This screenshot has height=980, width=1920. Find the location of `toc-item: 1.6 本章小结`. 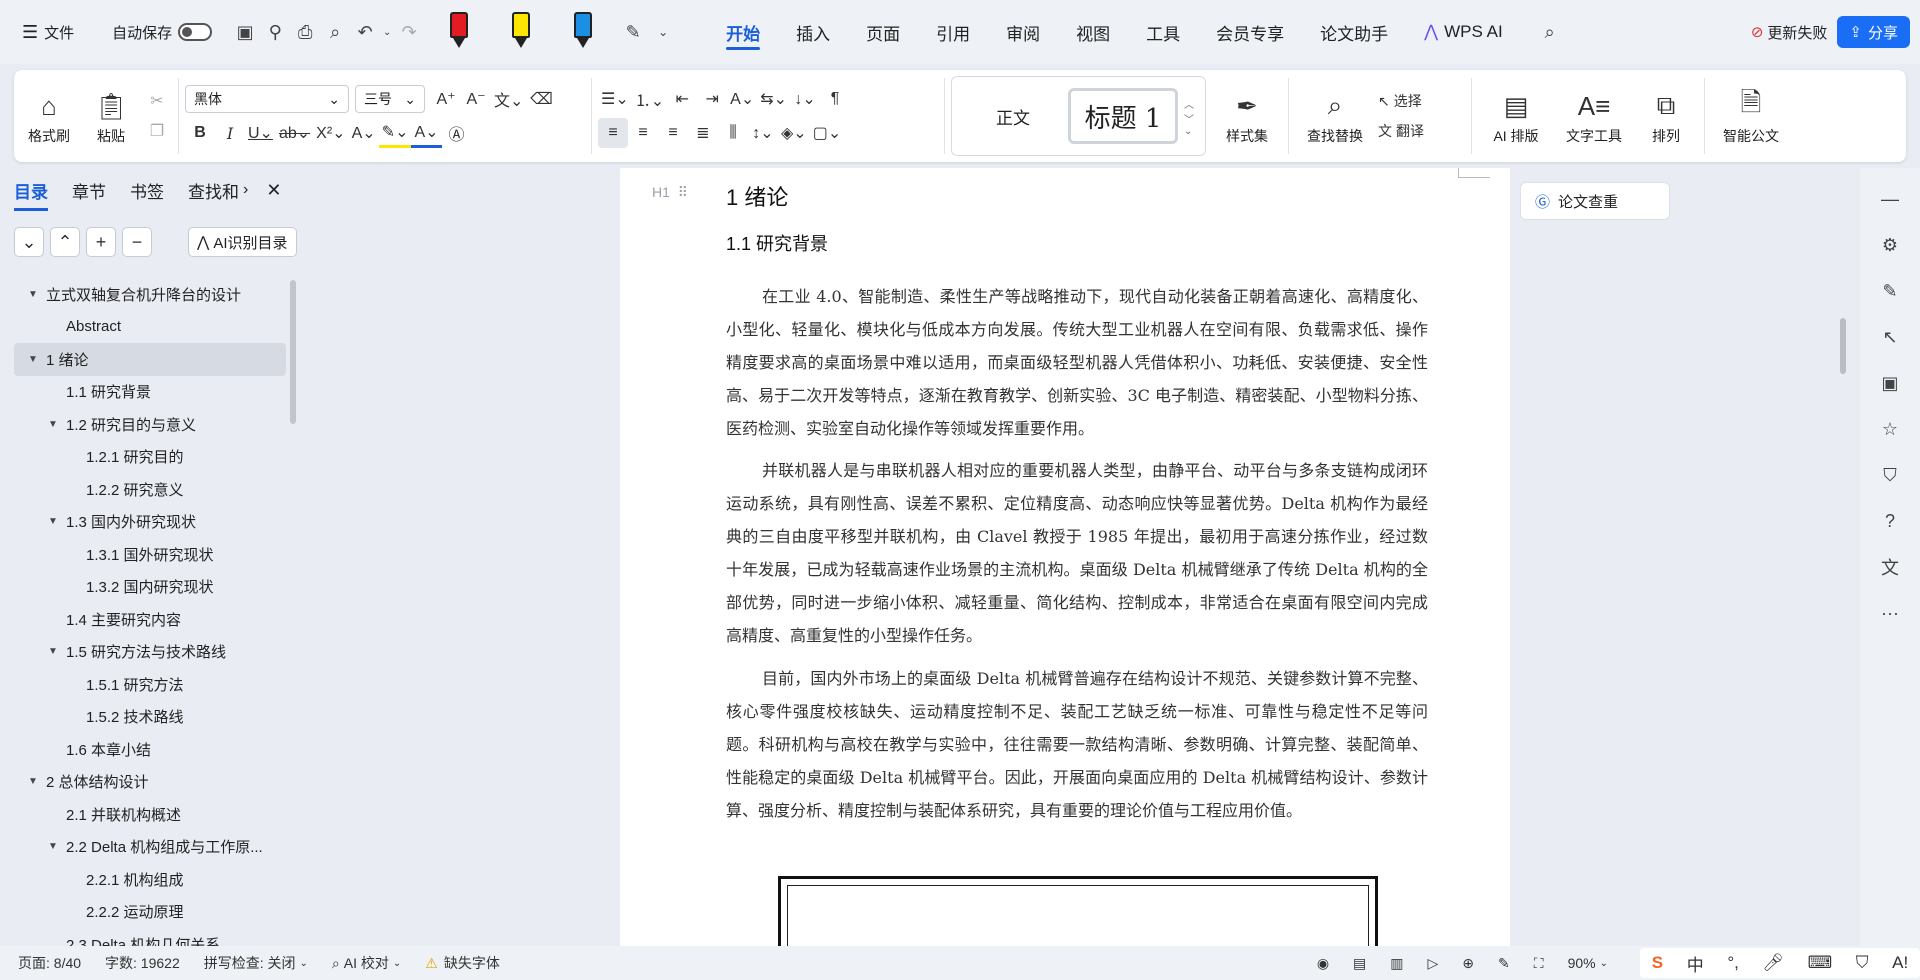

toc-item: 1.6 本章小结 is located at coordinates (150, 749).